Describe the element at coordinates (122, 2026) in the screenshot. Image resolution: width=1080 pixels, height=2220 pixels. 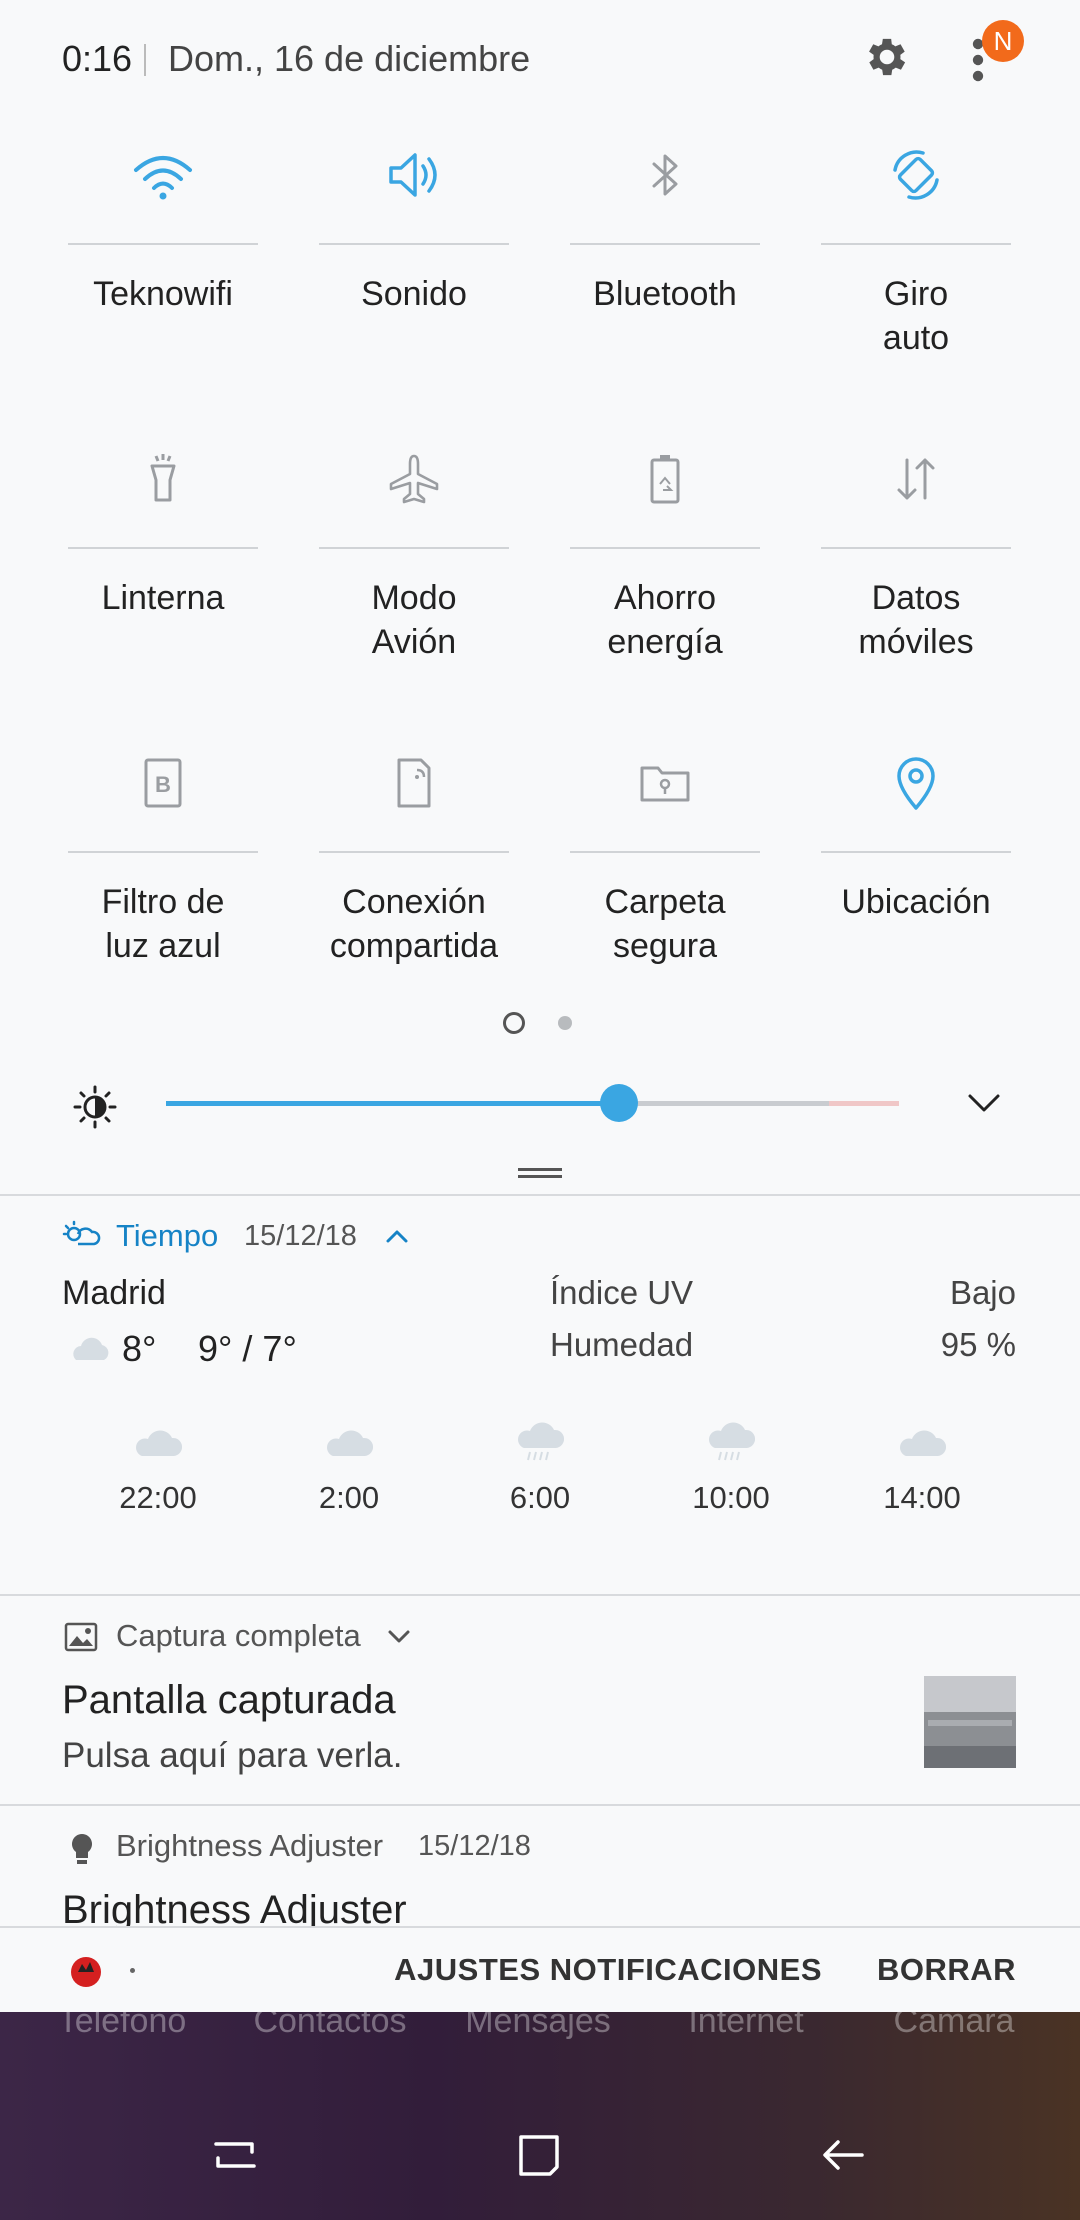
I see `dock-label-phone: Teléfono` at that location.